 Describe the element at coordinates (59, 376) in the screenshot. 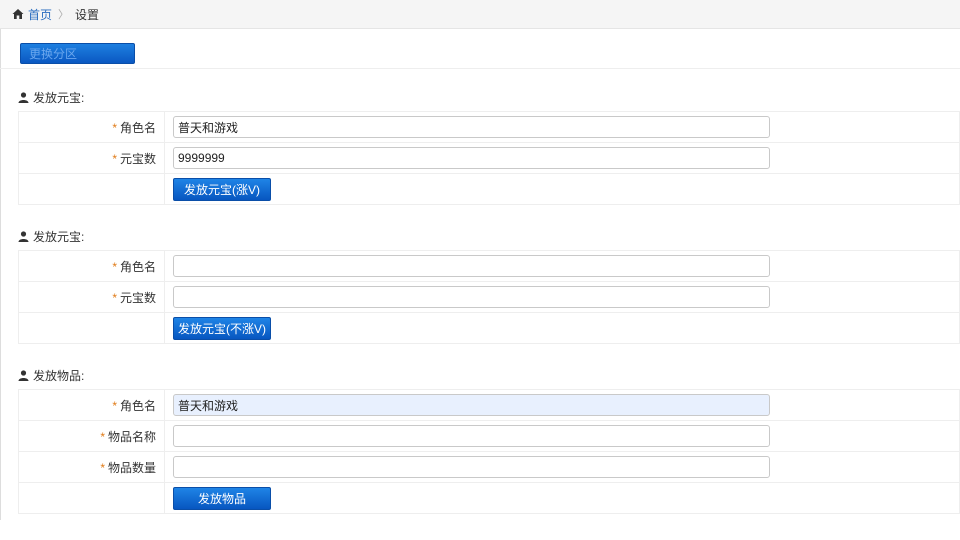

I see `section-title-text: 发放物品:` at that location.